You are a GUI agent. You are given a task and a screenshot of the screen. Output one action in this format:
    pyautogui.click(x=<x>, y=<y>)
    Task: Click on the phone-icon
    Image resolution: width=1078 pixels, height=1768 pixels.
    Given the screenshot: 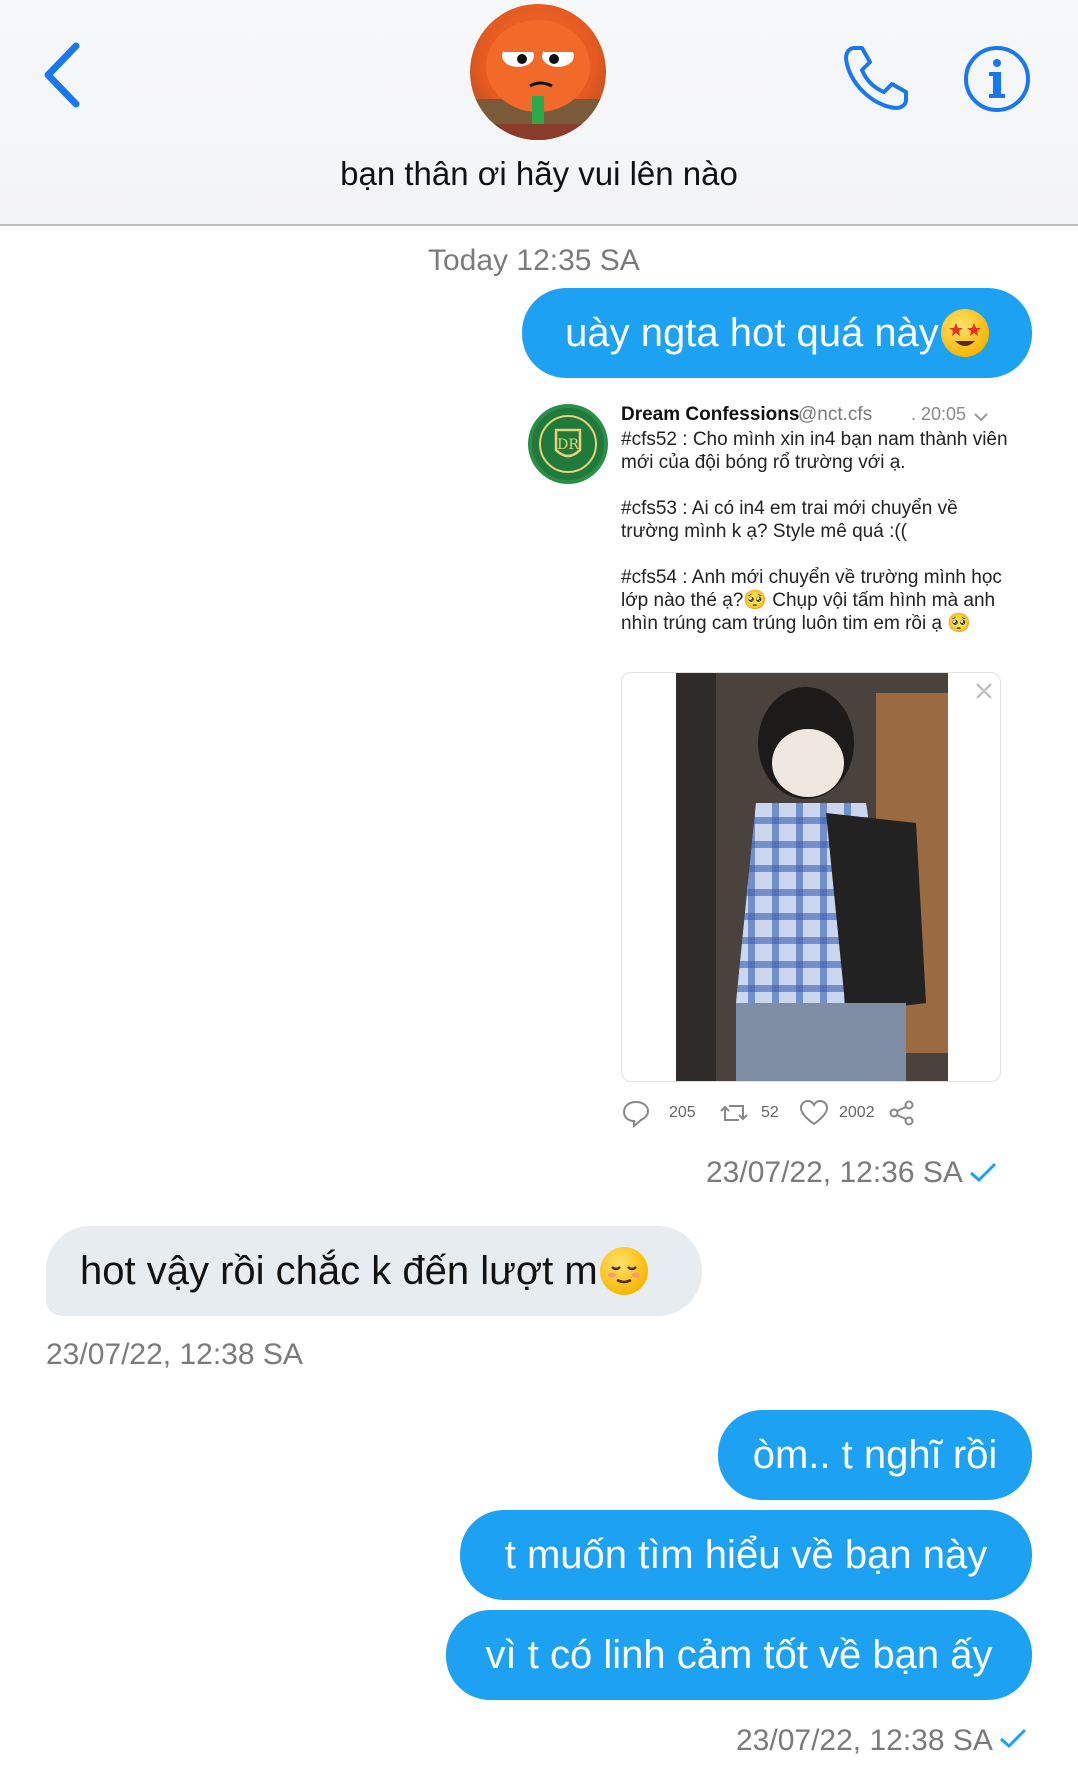 What is the action you would take?
    pyautogui.click(x=876, y=78)
    